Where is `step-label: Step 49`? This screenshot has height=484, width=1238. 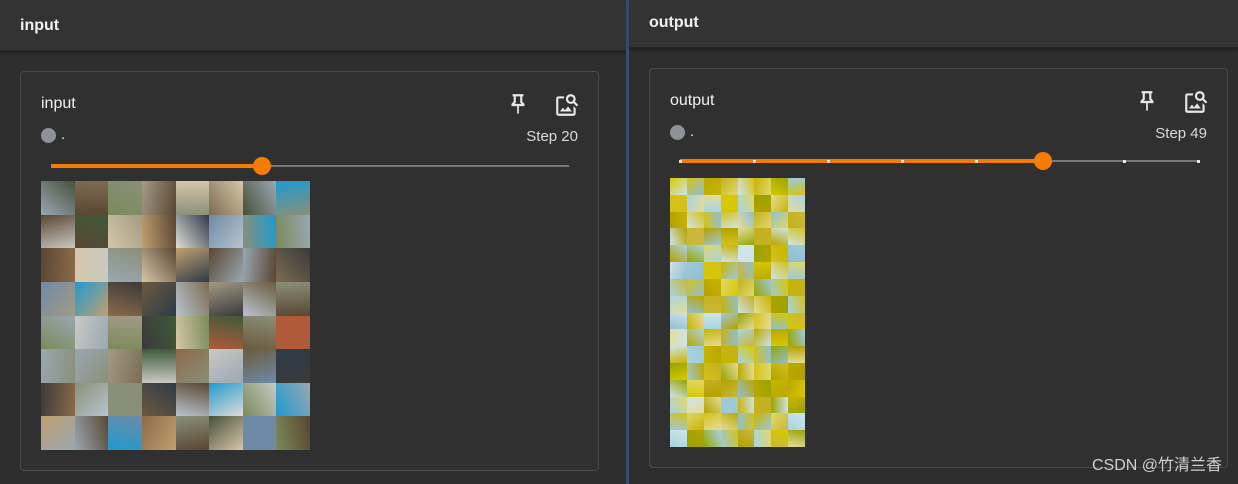
step-label: Step 49 is located at coordinates (1181, 133).